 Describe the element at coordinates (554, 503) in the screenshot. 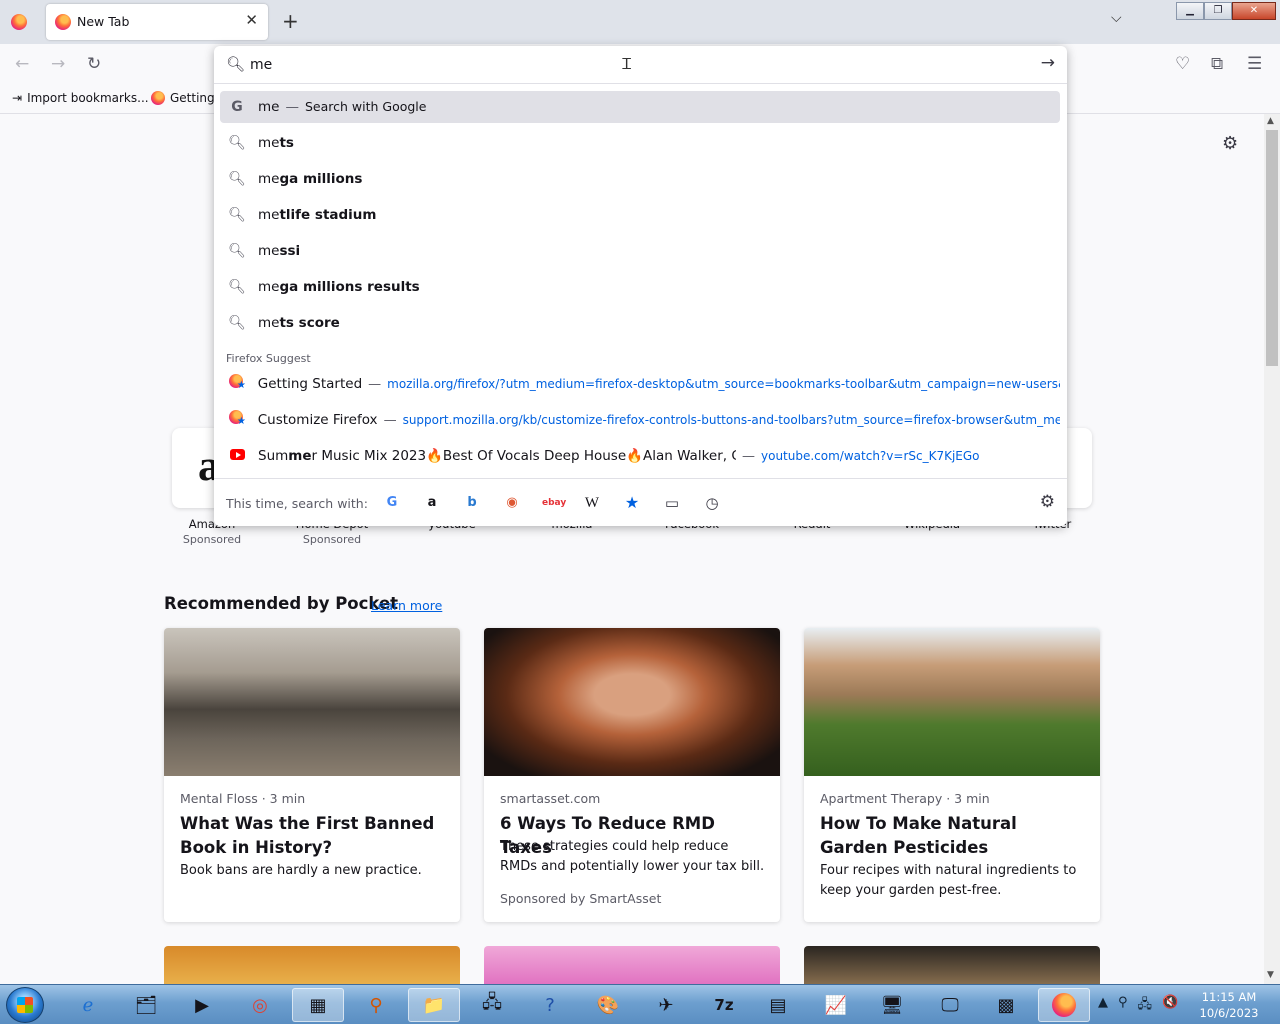

I see `ebay-engine-icon: ebay` at that location.